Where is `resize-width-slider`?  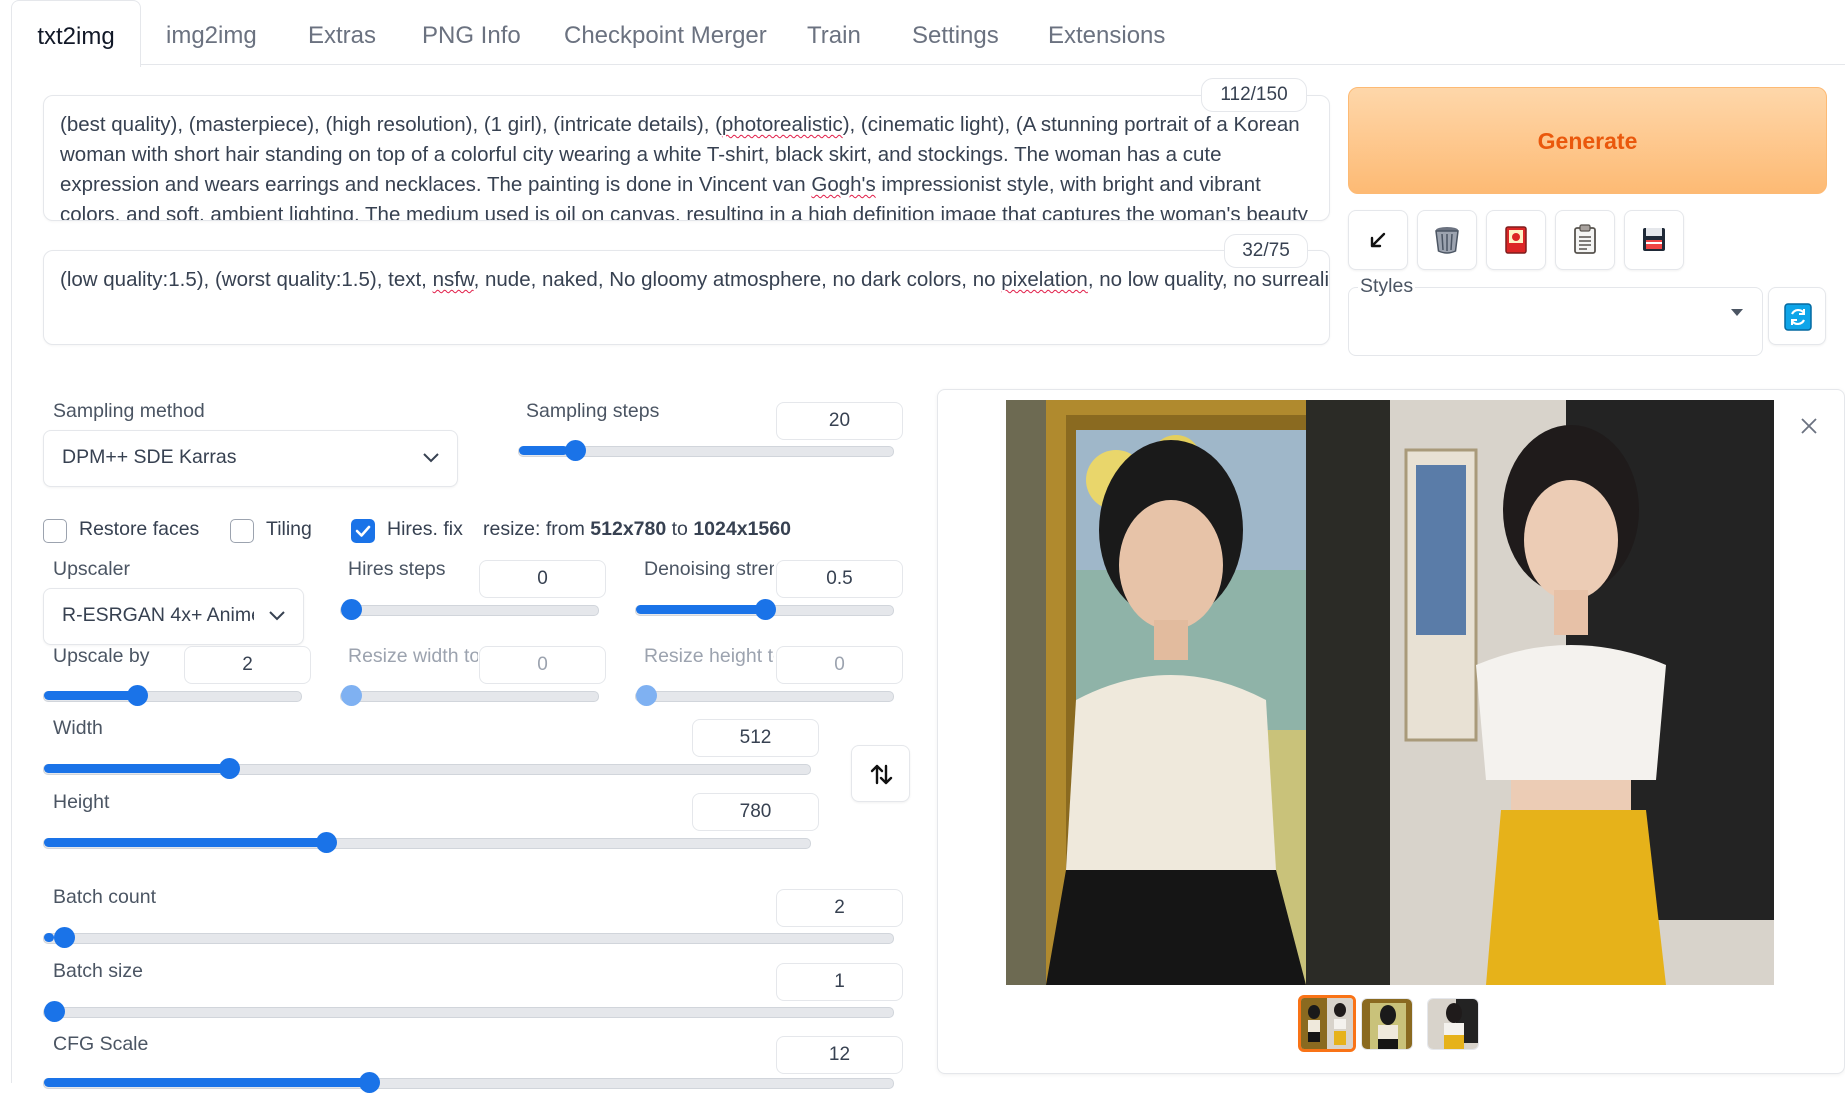 resize-width-slider is located at coordinates (469, 695).